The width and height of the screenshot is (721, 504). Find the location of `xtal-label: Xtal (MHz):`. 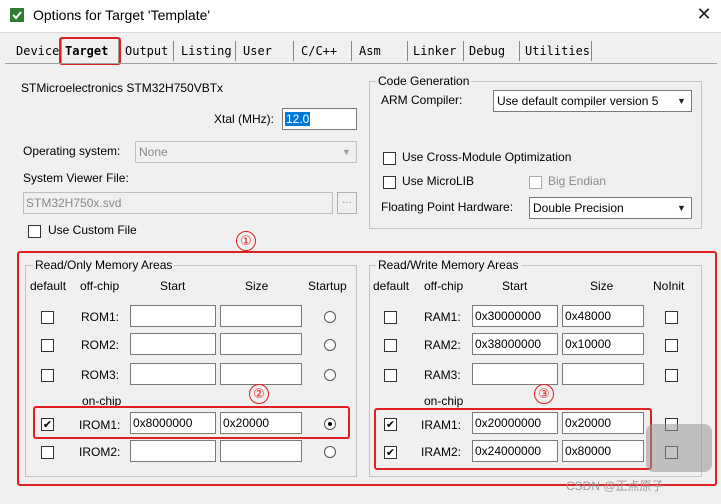

xtal-label: Xtal (MHz): is located at coordinates (244, 119).